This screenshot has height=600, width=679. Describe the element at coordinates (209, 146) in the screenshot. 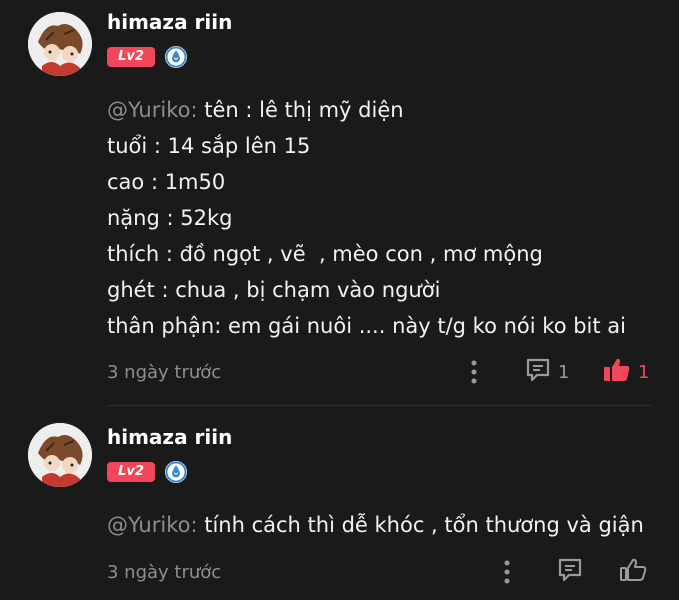

I see `comment-line: tuổi : 14 sắp lên 15` at that location.